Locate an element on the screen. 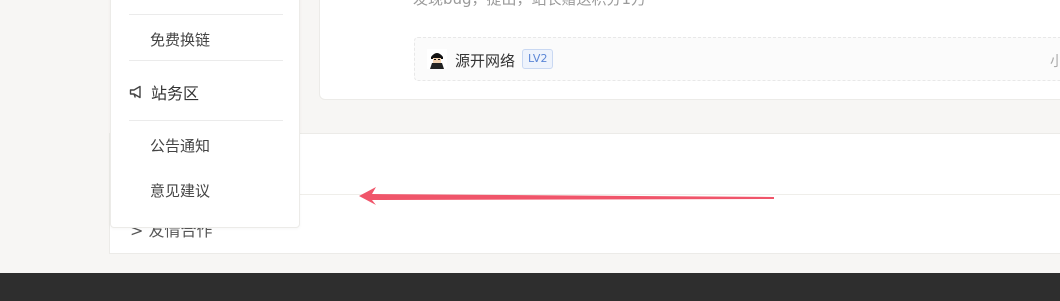 This screenshot has height=301, width=1060. footer-bar is located at coordinates (530, 287).